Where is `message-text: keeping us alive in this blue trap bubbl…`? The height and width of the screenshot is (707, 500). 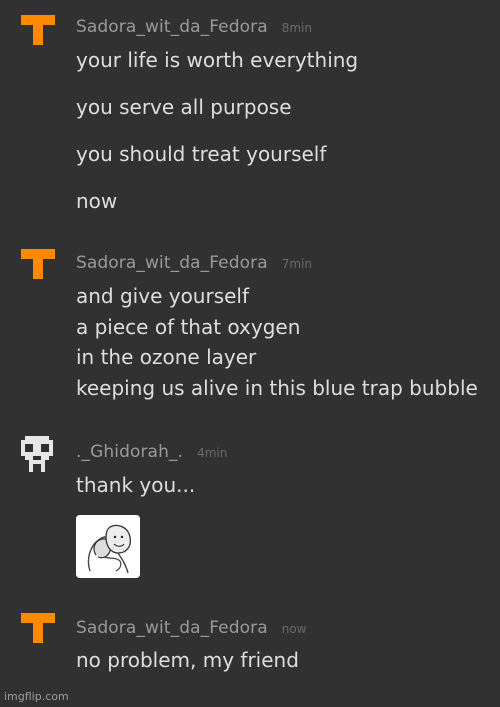 message-text: keeping us alive in this blue trap bubbl… is located at coordinates (277, 388).